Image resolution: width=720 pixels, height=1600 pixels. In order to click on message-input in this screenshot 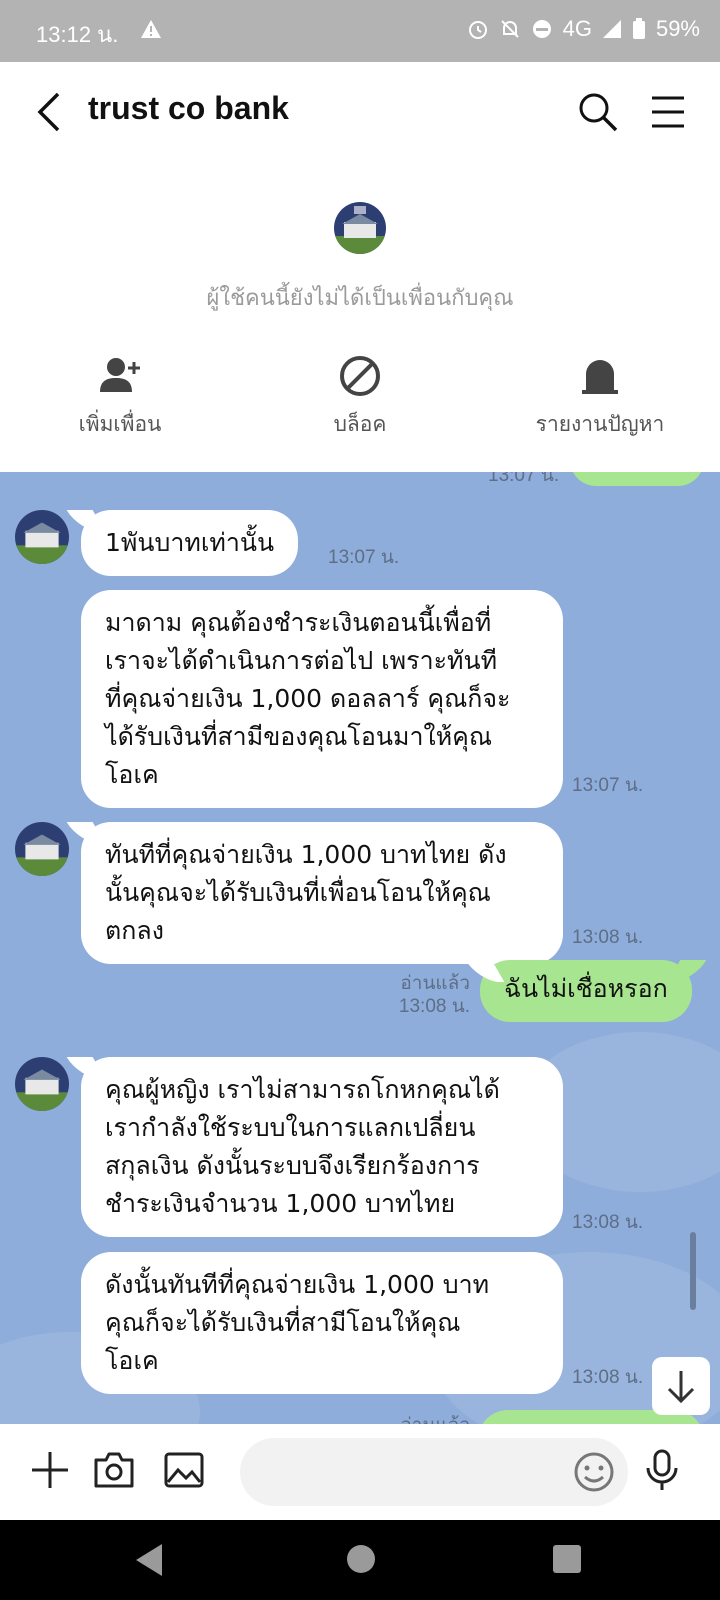, I will do `click(434, 1472)`.